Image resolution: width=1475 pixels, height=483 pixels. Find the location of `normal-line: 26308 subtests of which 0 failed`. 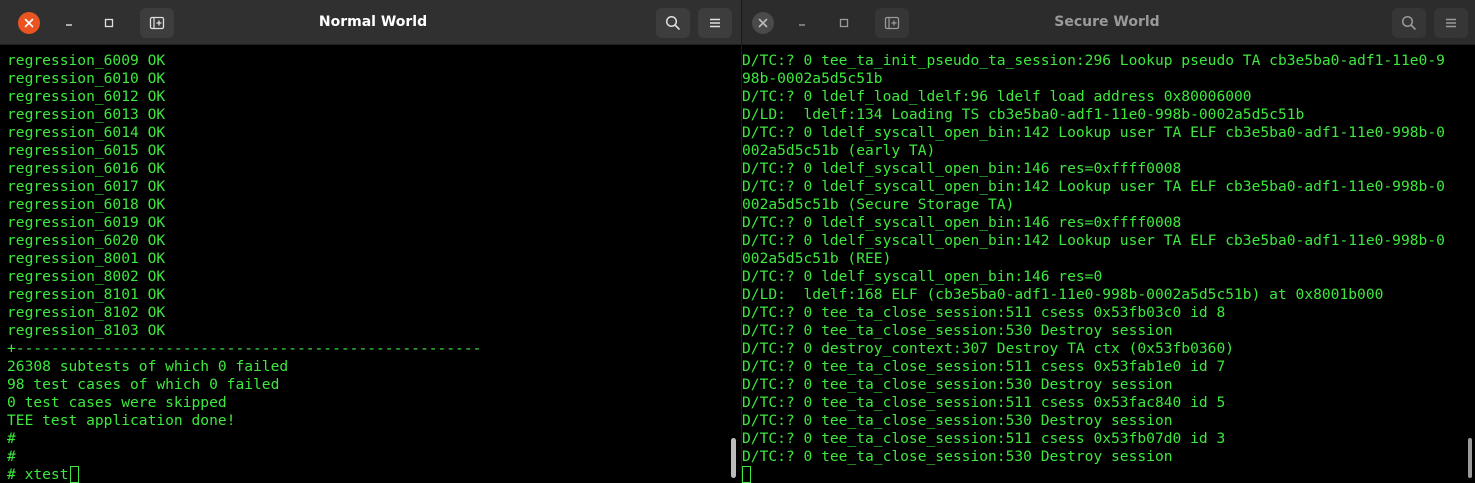

normal-line: 26308 subtests of which 0 failed is located at coordinates (148, 366).